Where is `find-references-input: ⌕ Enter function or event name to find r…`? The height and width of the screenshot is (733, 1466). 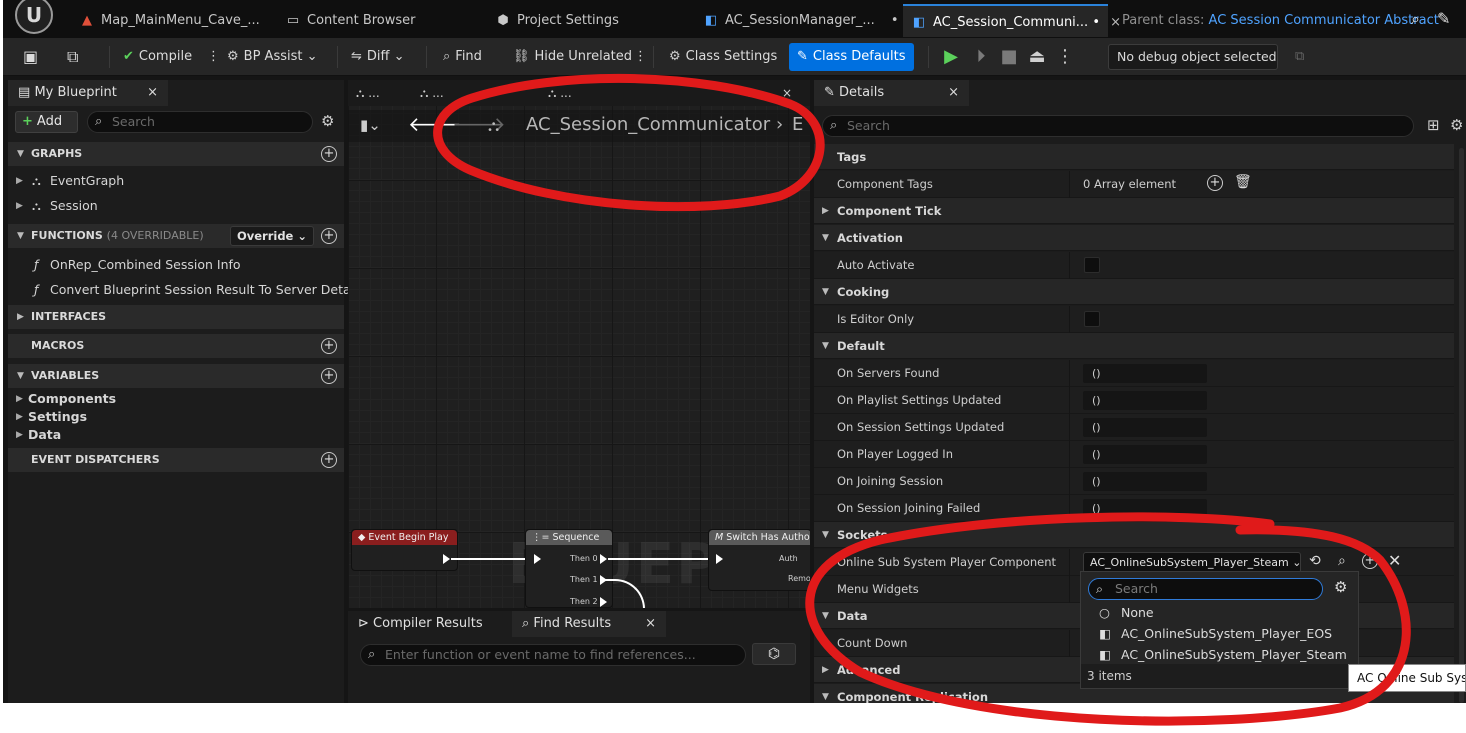 find-references-input: ⌕ Enter function or event name to find r… is located at coordinates (553, 655).